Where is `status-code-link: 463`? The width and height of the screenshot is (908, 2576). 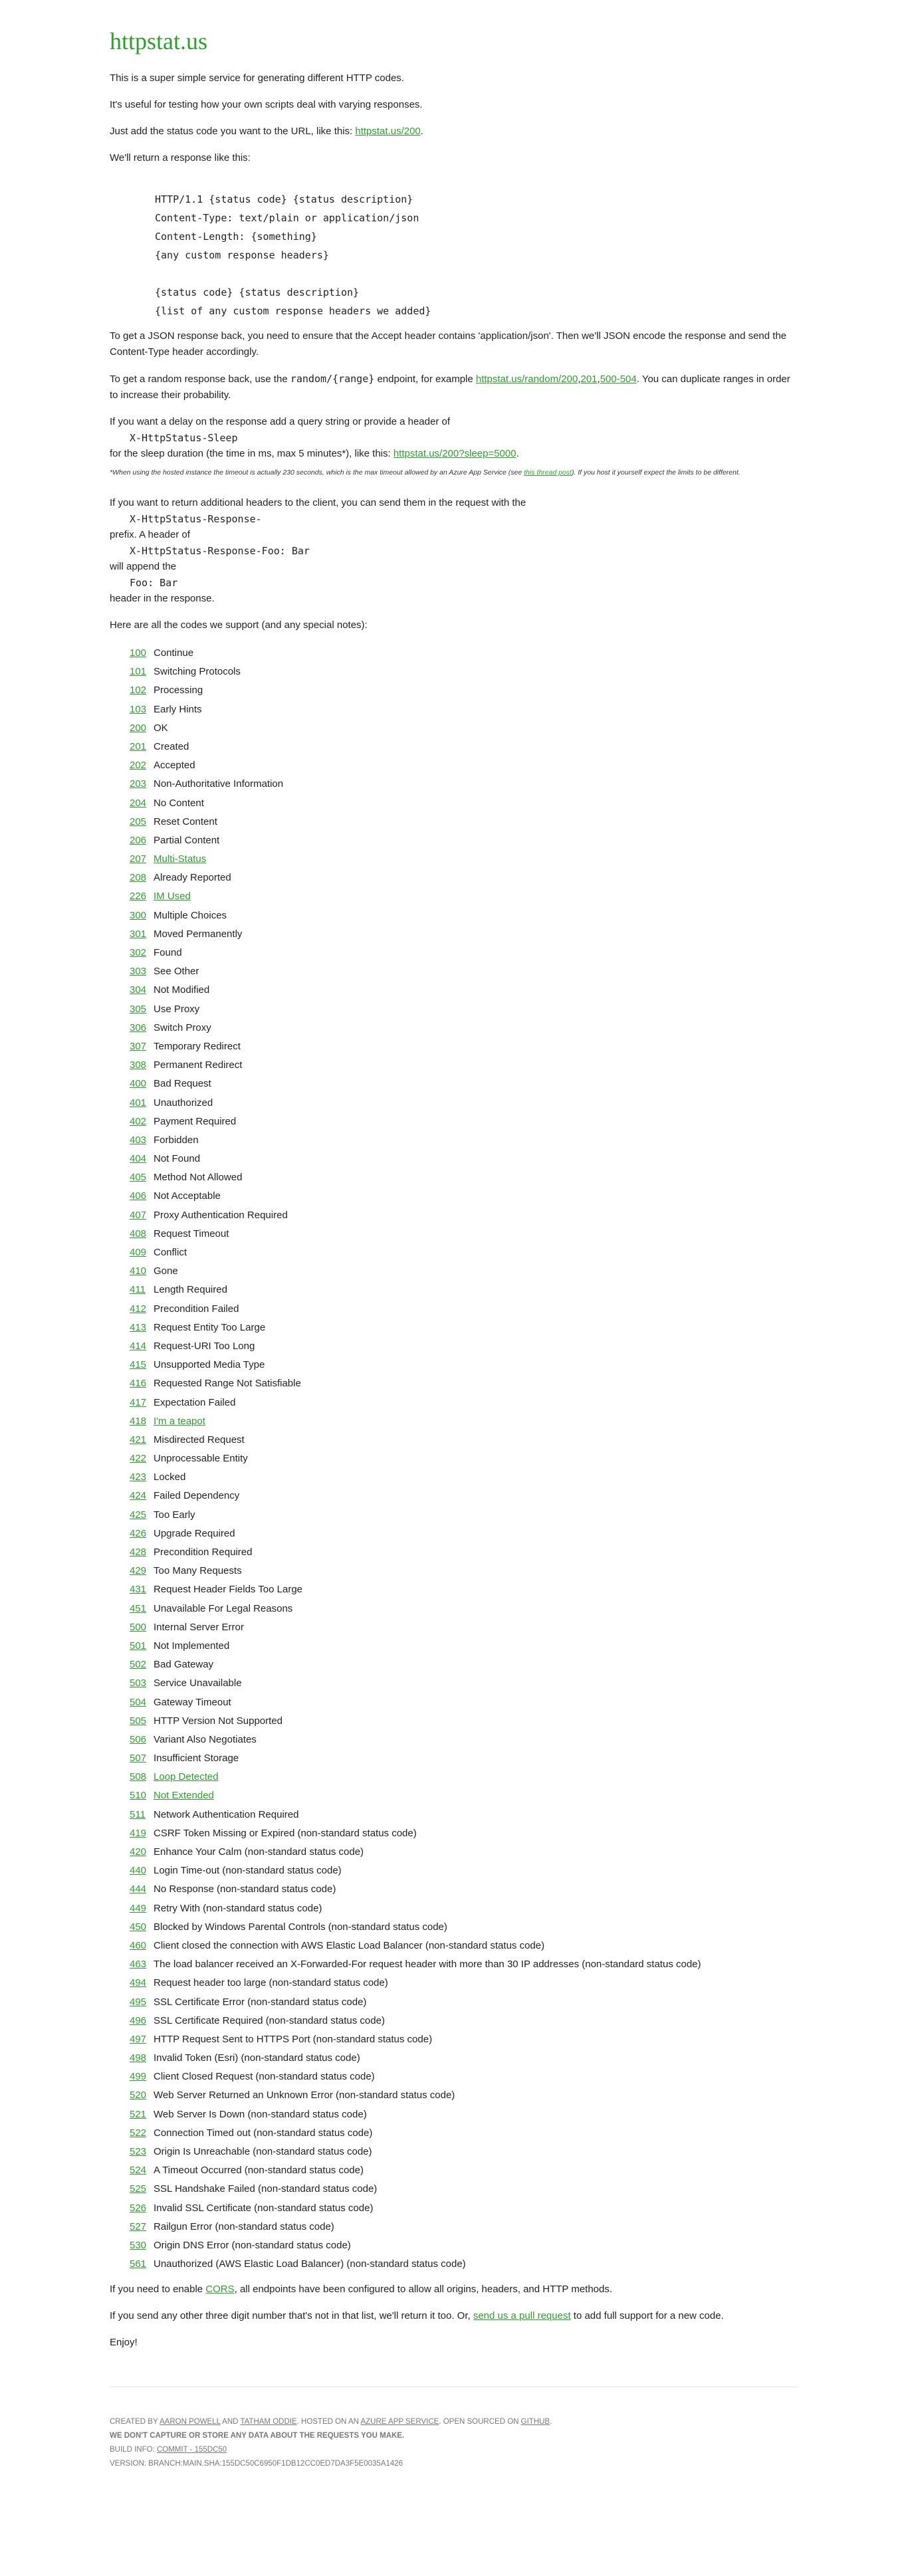
status-code-link: 463 is located at coordinates (142, 1964).